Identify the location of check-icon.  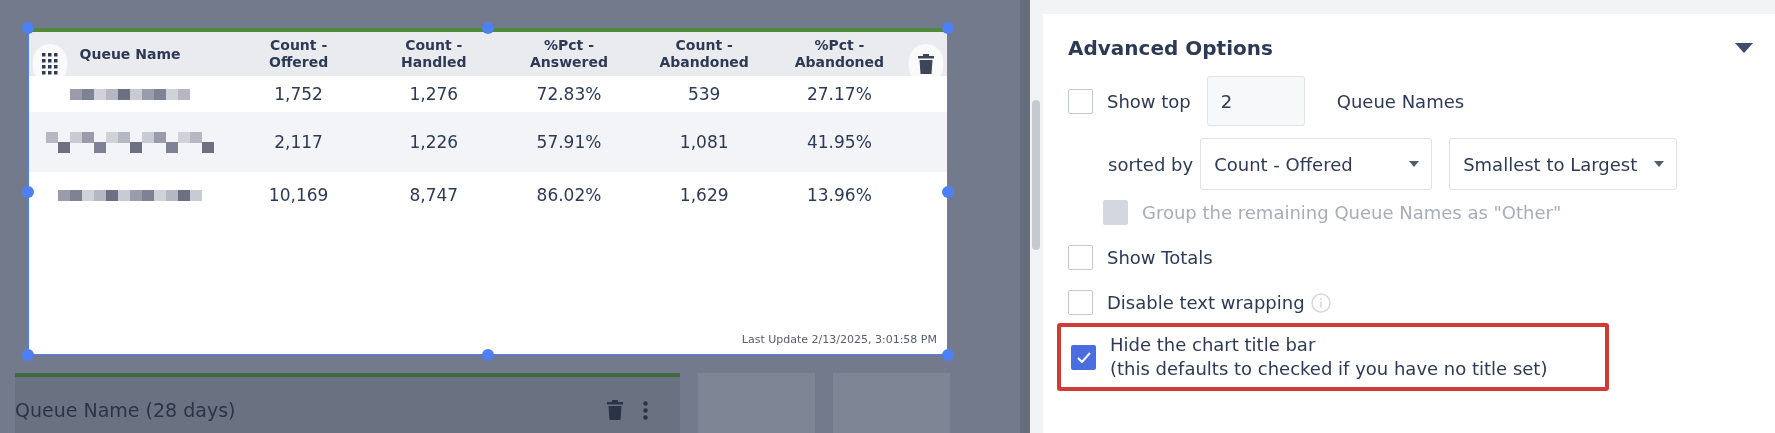
(1083, 357).